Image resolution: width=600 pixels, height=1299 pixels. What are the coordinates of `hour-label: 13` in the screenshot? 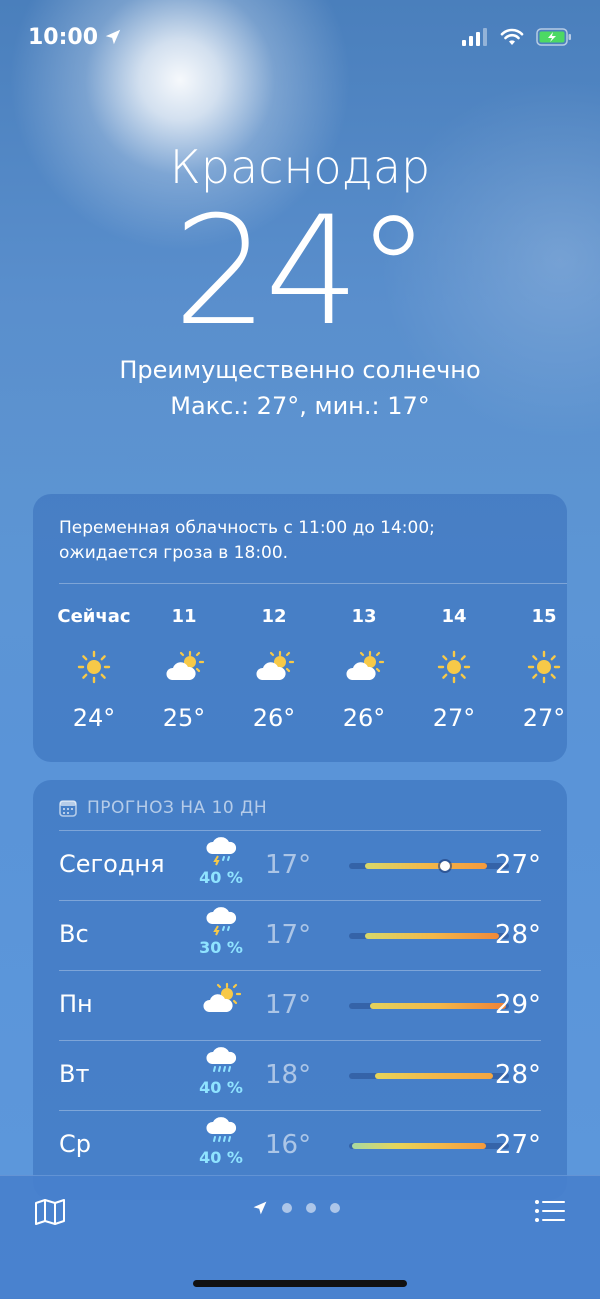 It's located at (364, 616).